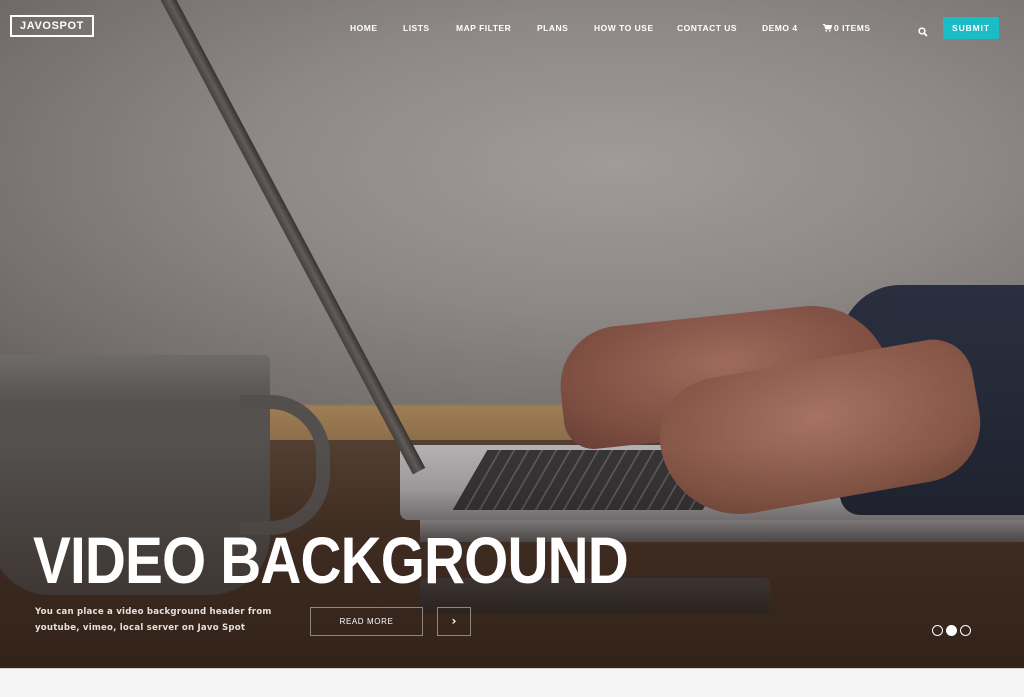  I want to click on nav-item-map-filter: MAP FILTER, so click(483, 28).